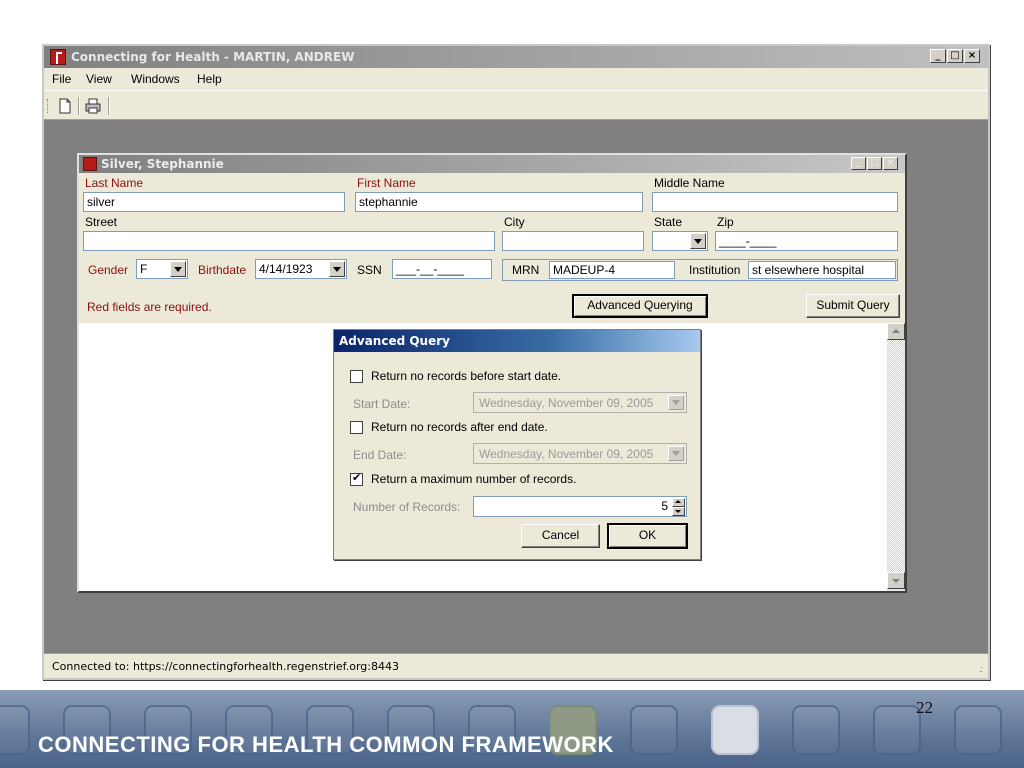 This screenshot has width=1024, height=768. Describe the element at coordinates (890, 163) in the screenshot. I see `child-close-button: ×` at that location.